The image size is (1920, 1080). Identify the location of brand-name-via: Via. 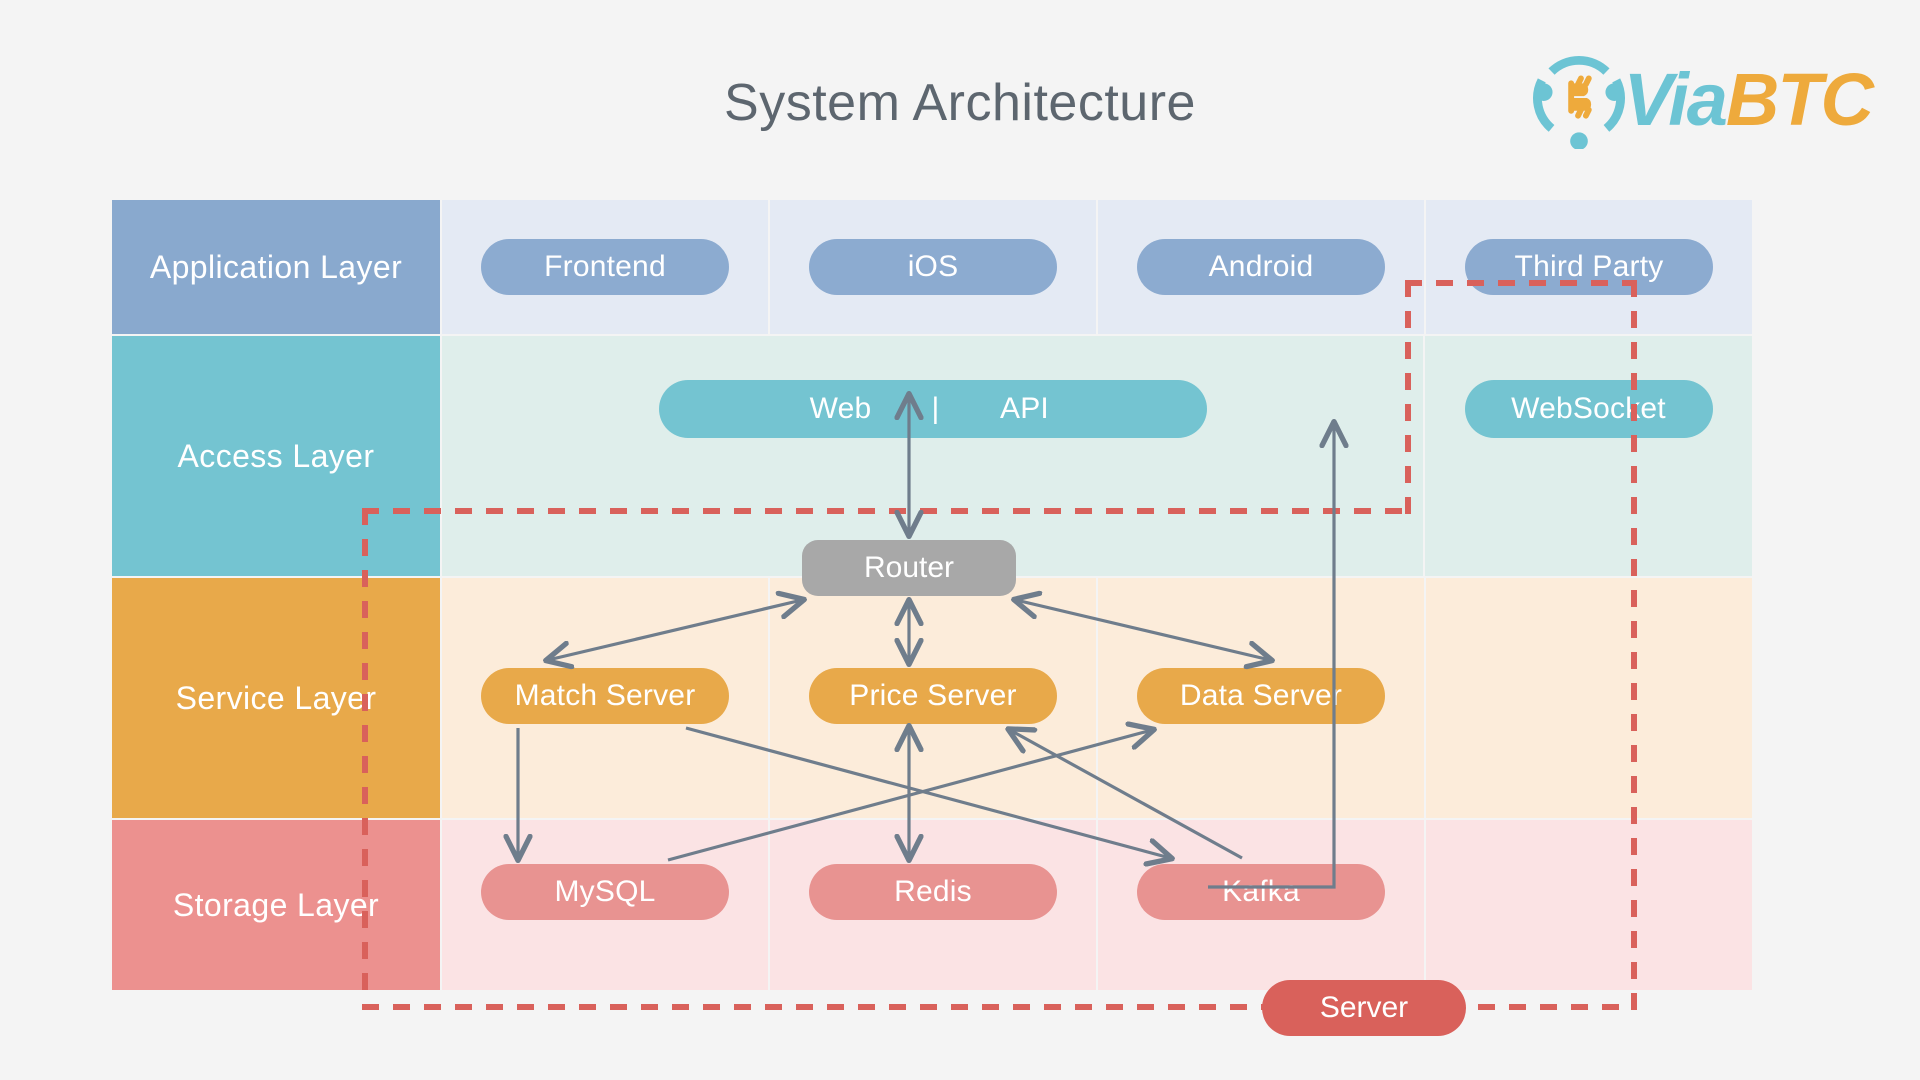
(1675, 99).